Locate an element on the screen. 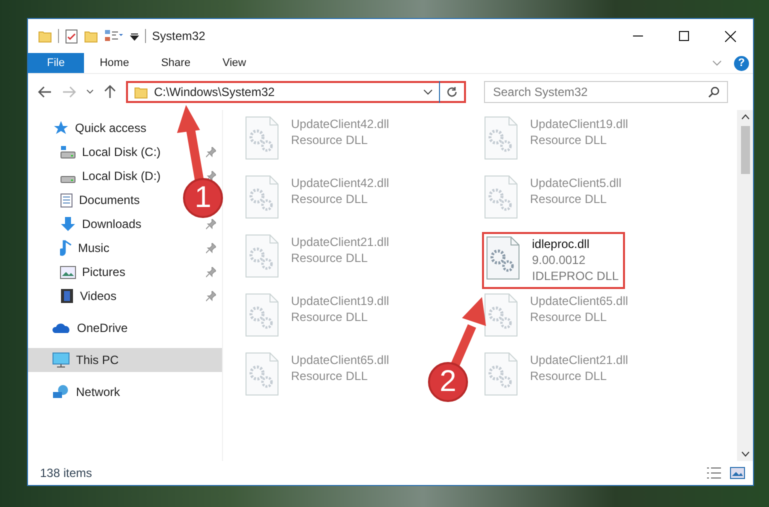  file-item: idleproc.dll 9.00.0012 IDLEPROC DLL is located at coordinates (553, 260).